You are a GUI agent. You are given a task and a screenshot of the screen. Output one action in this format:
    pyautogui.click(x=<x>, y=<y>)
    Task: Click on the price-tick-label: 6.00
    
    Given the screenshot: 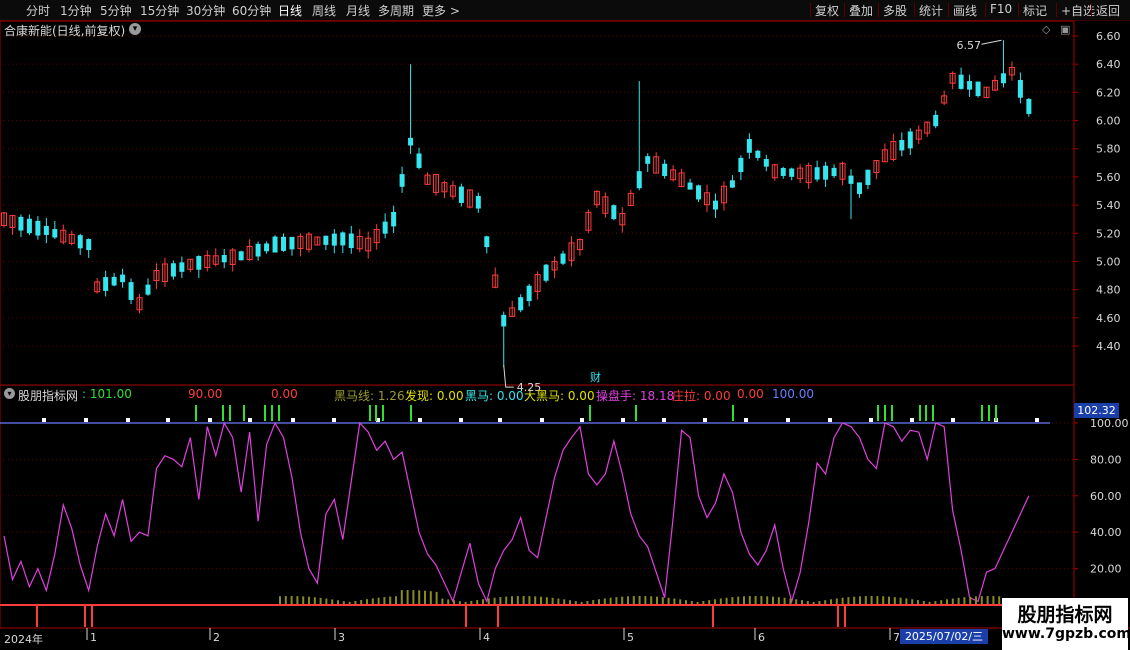 What is the action you would take?
    pyautogui.click(x=1108, y=121)
    